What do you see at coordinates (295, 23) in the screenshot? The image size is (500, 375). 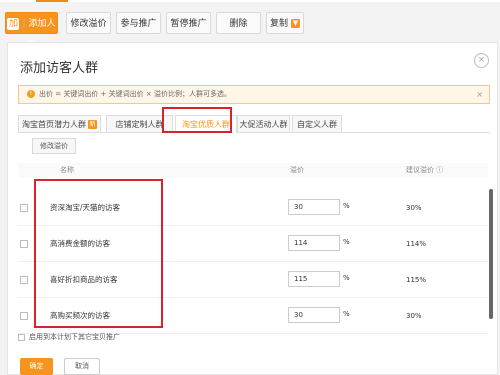 I see `chevron-down-icon: ▼` at bounding box center [295, 23].